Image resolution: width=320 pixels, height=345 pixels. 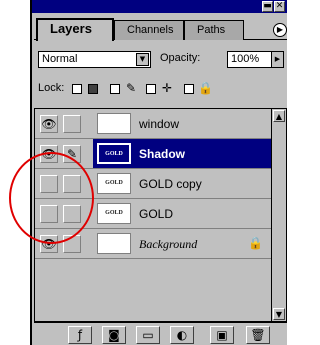 What do you see at coordinates (214, 30) in the screenshot?
I see `tab-paths: Paths` at bounding box center [214, 30].